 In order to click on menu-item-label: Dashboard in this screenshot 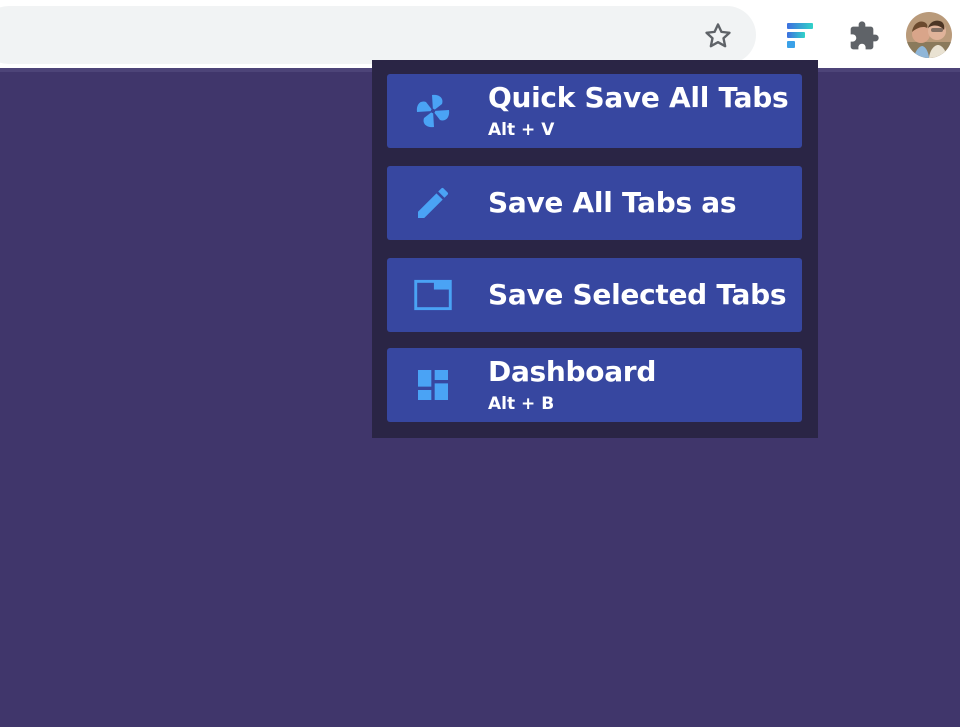, I will do `click(572, 371)`.